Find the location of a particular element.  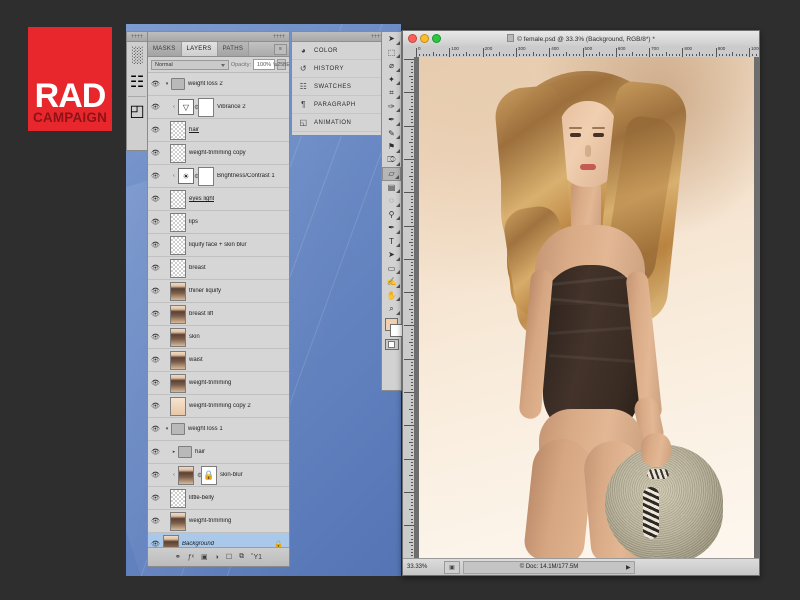

layer-row: 👁 ‹ ☀ ⚙ Brightness/Contrast 1 is located at coordinates (218, 176).